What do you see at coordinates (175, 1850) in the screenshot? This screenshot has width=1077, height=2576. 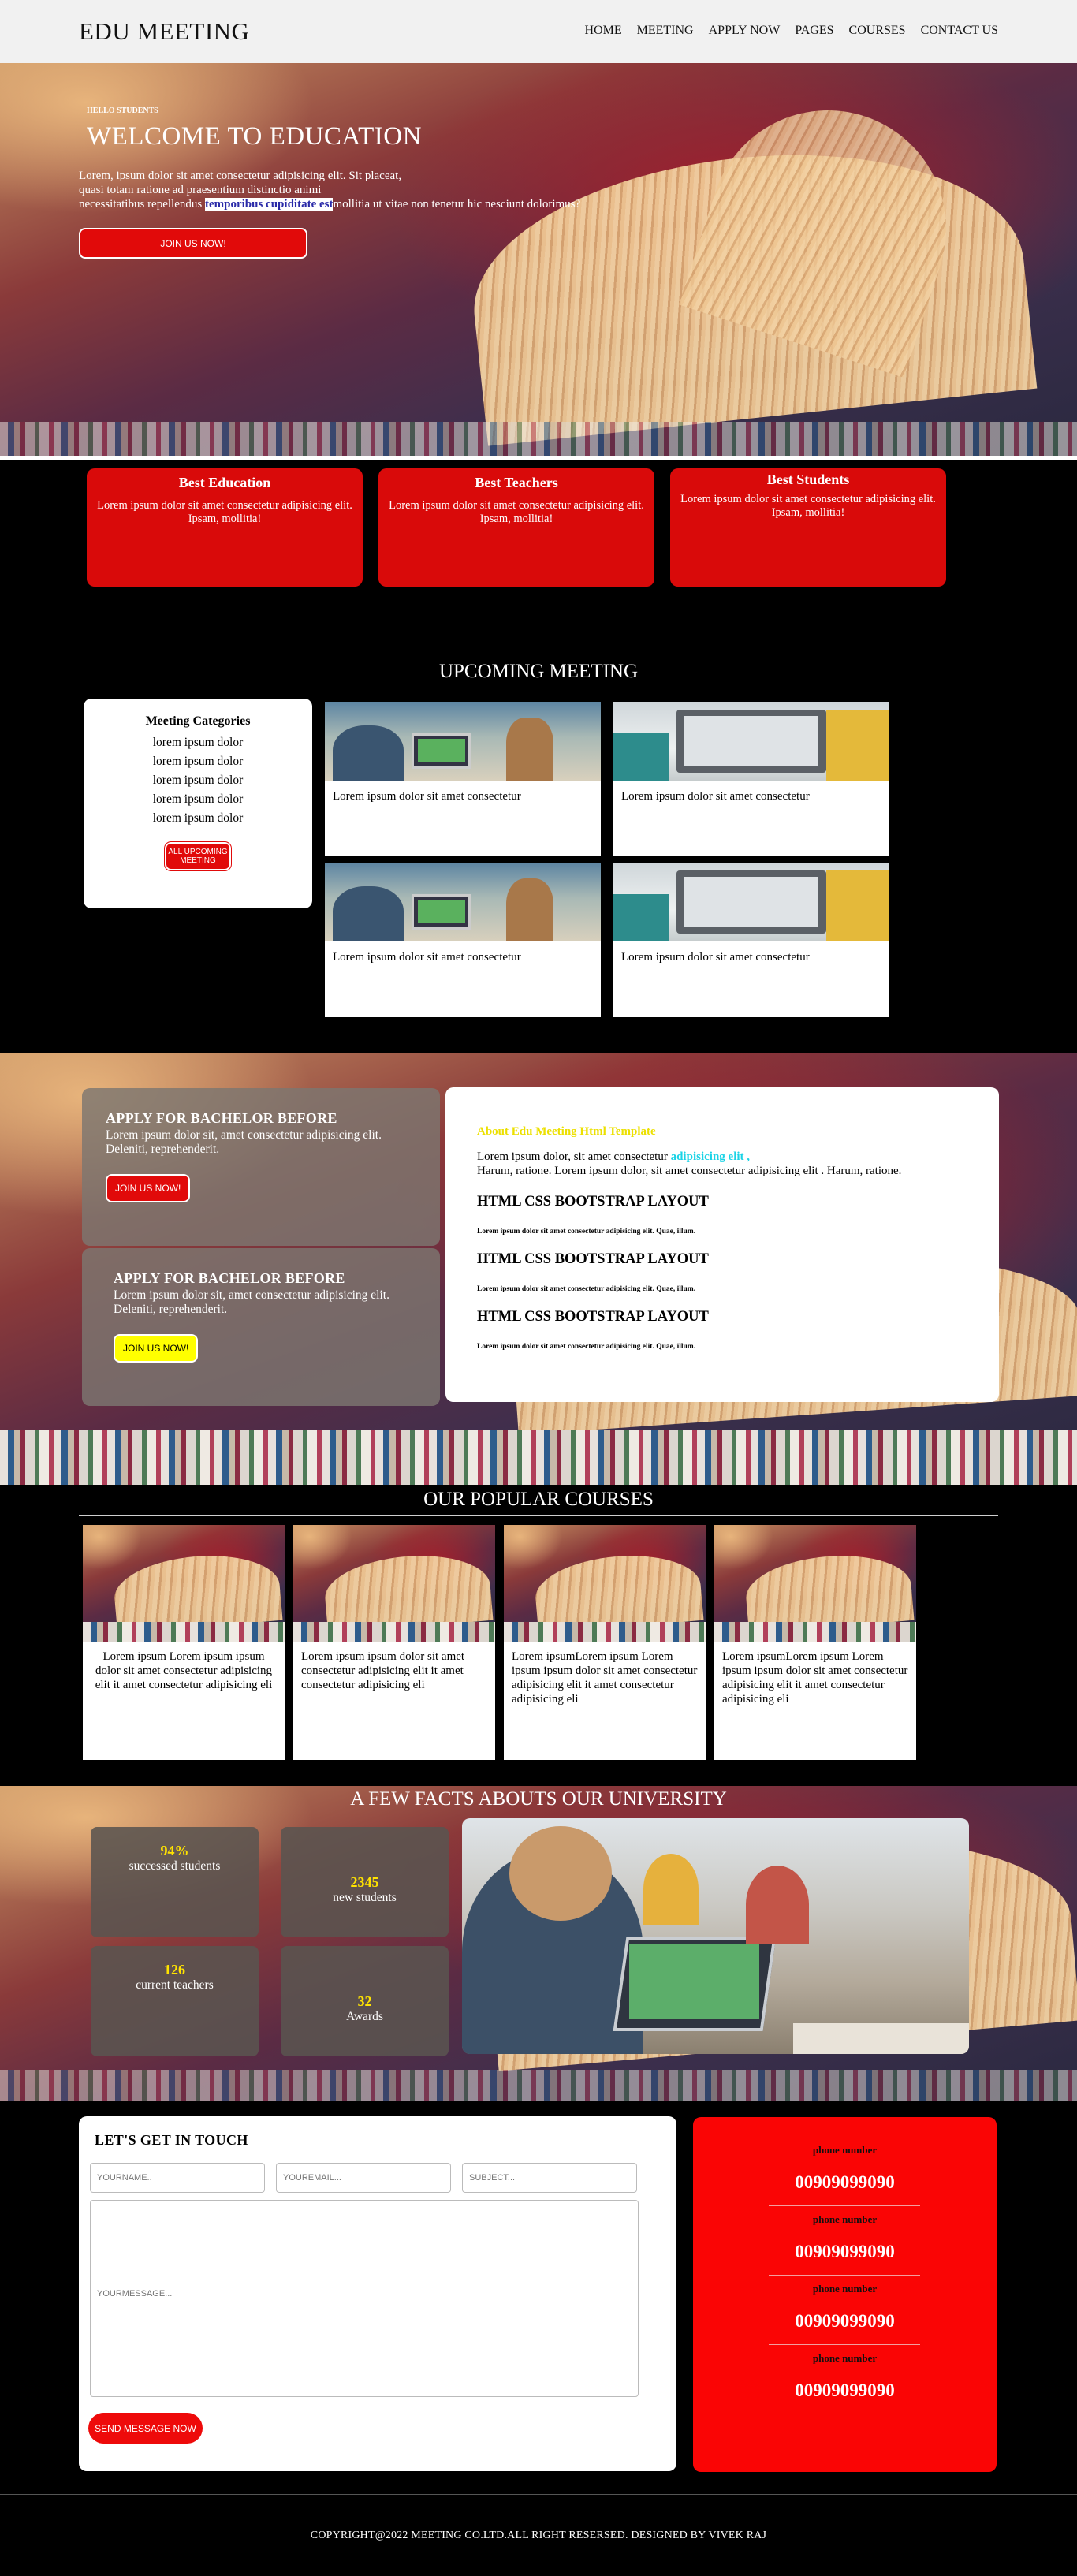 I see `fact-number: 94%` at bounding box center [175, 1850].